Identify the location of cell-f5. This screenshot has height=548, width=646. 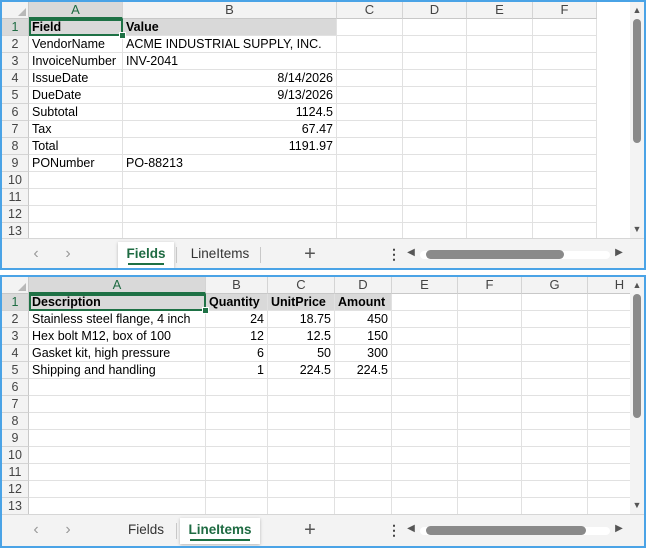
(490, 370).